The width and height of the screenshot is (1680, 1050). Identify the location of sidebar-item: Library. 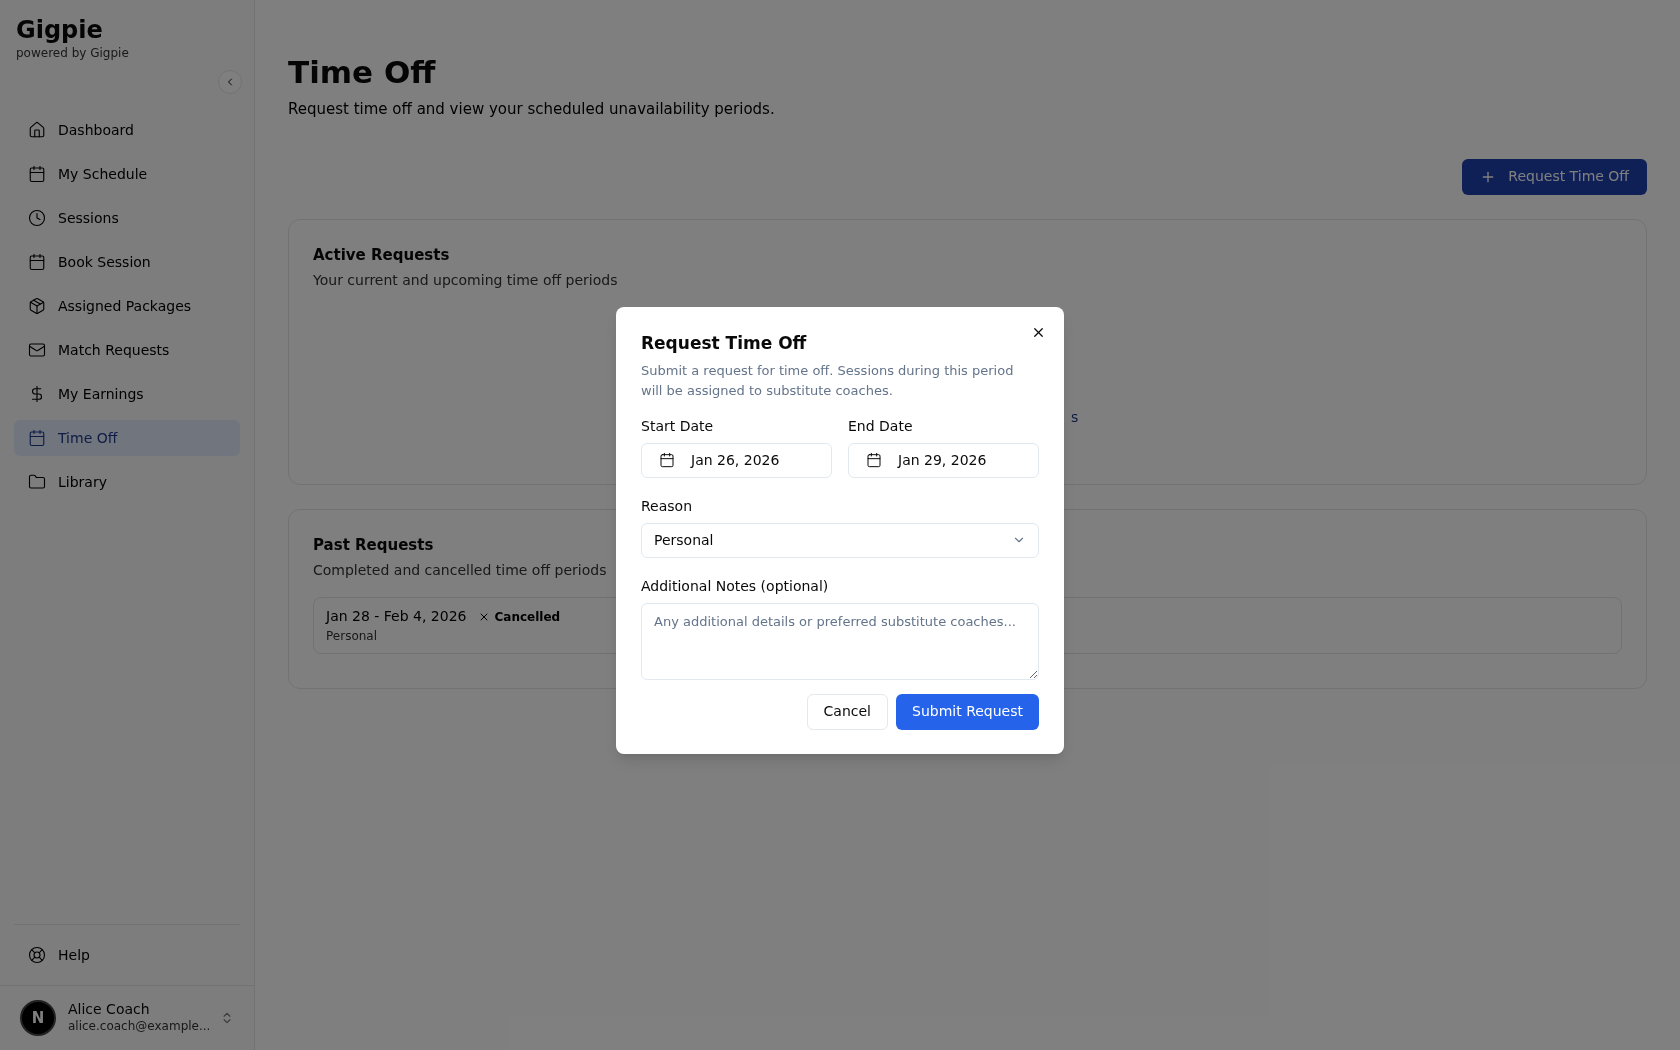
(127, 482).